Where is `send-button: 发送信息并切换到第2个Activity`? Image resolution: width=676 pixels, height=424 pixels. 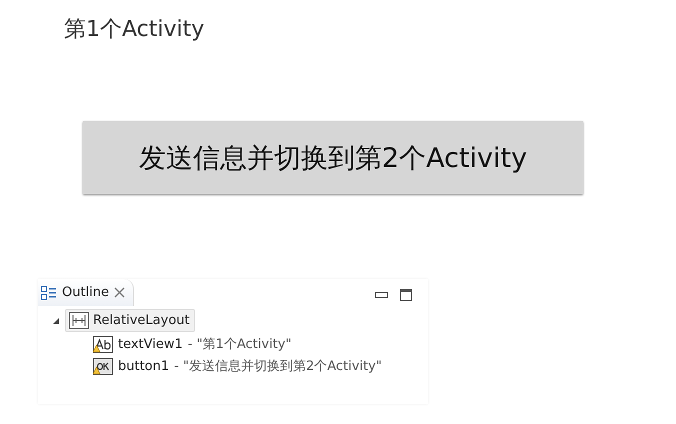
send-button: 发送信息并切换到第2个Activity is located at coordinates (333, 157).